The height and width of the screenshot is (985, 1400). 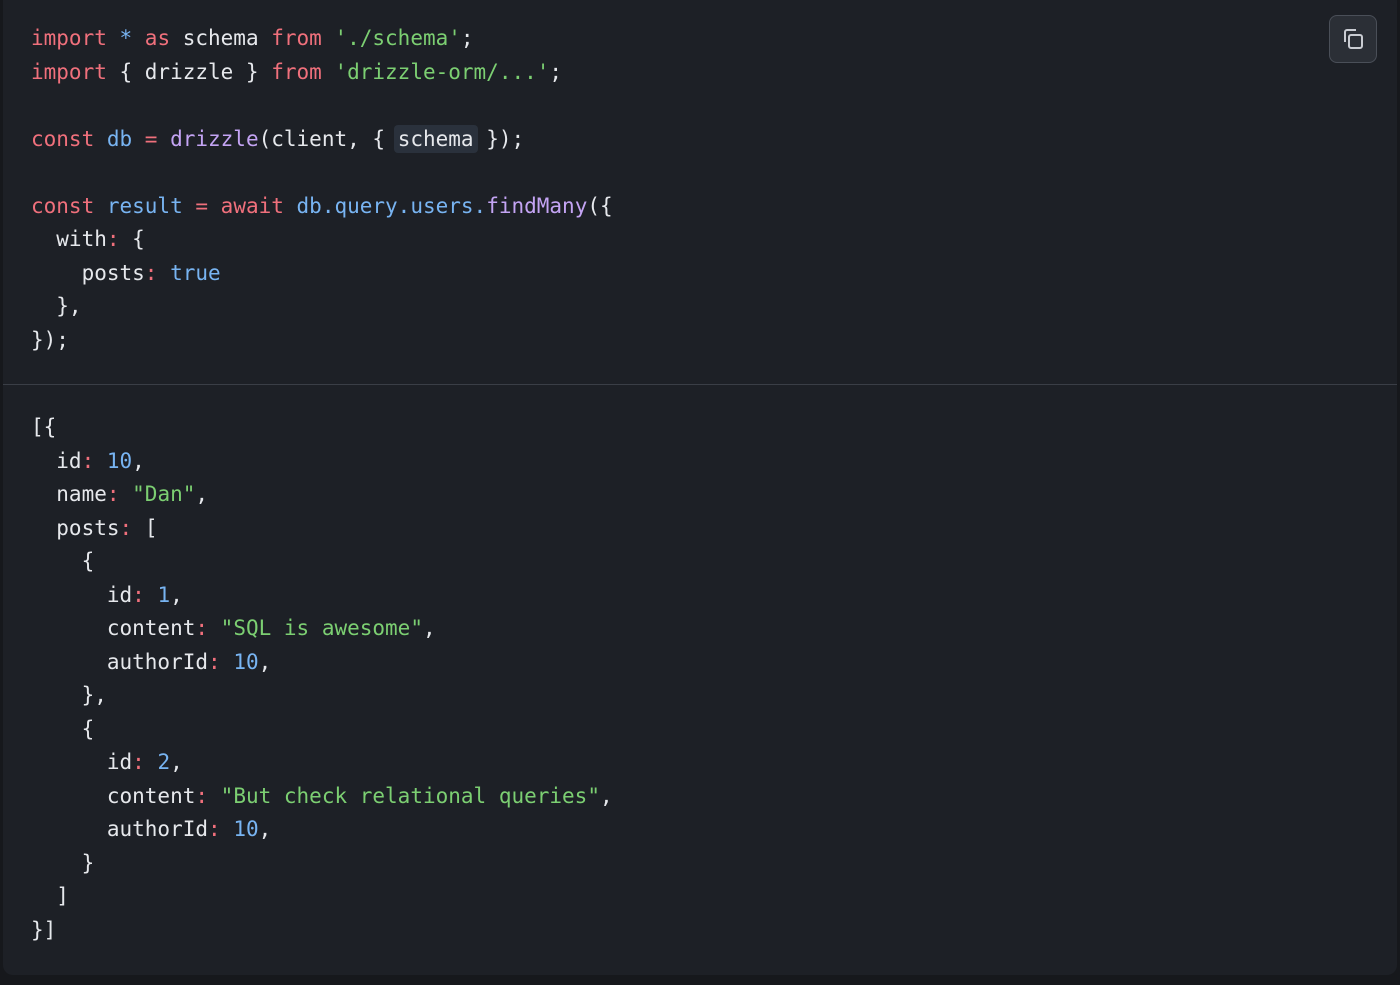 I want to click on punctuation: [{, so click(x=44, y=427).